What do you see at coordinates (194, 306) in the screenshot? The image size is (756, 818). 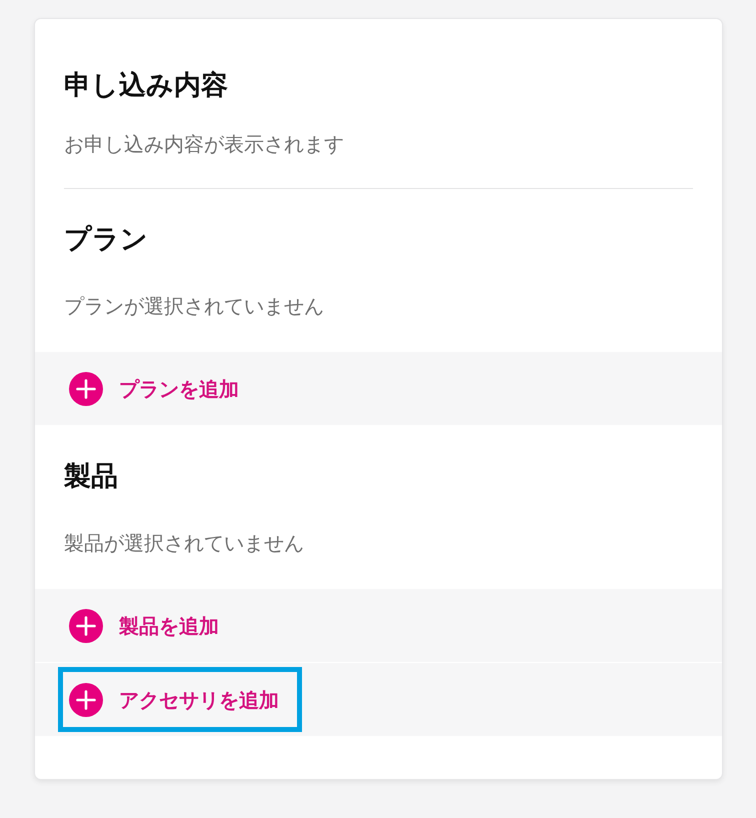 I see `empty-state-text: プランが選択されていません` at bounding box center [194, 306].